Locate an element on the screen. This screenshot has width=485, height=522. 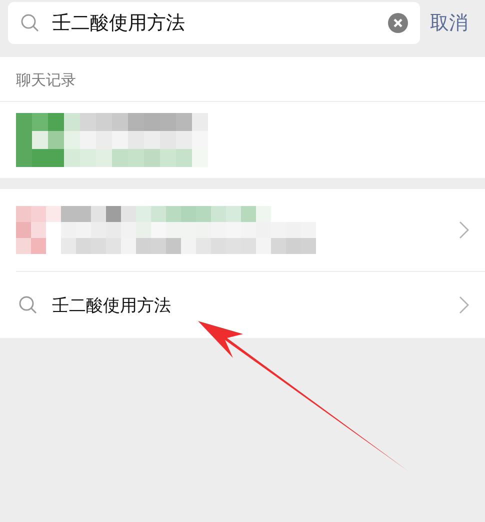
search-field: 壬二酸使用方法 is located at coordinates (214, 23).